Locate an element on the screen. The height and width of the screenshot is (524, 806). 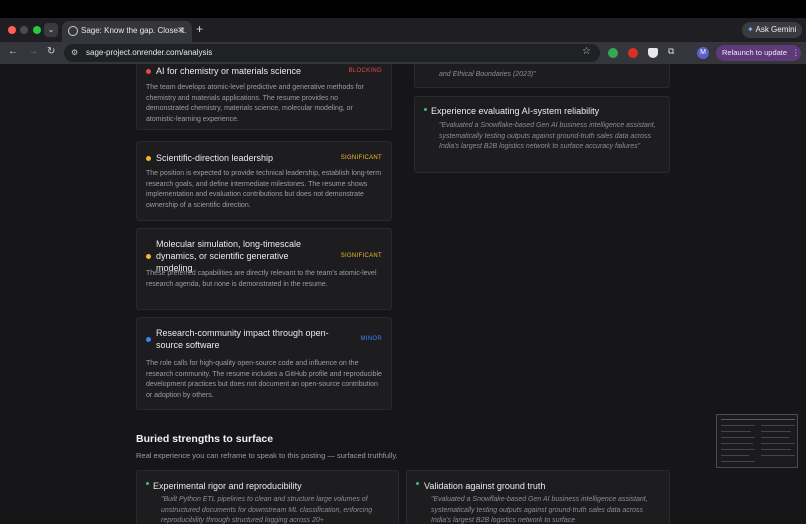
experience-card: and Ethical Boundaries (2023)" is located at coordinates (542, 76).